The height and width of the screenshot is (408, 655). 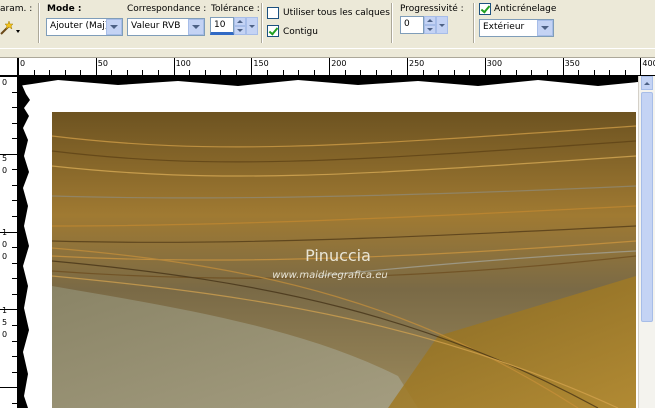 I want to click on anticrenelage-checkbox, so click(x=485, y=9).